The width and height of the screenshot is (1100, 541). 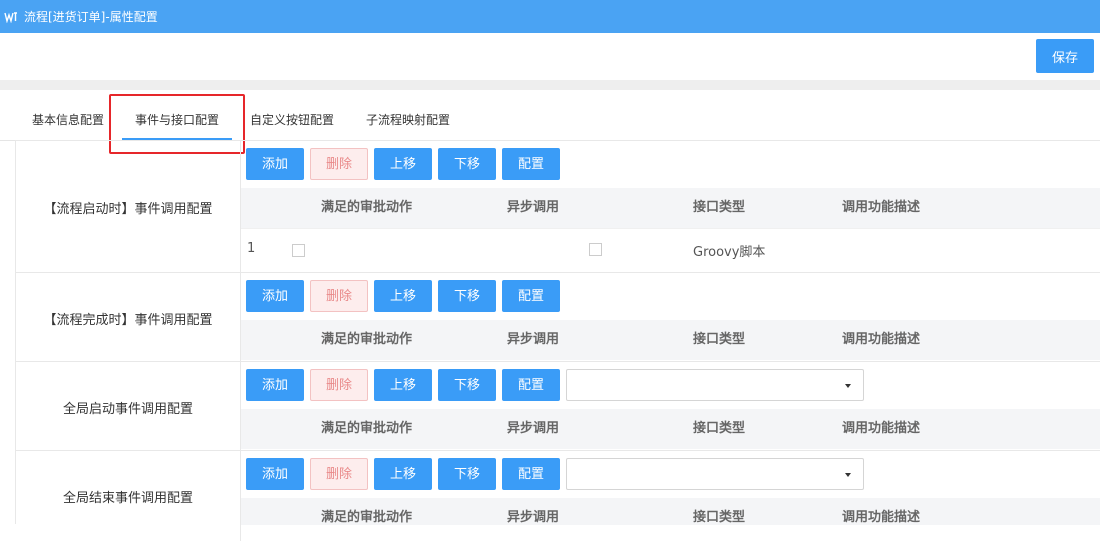 I want to click on global-start-select, so click(x=715, y=385).